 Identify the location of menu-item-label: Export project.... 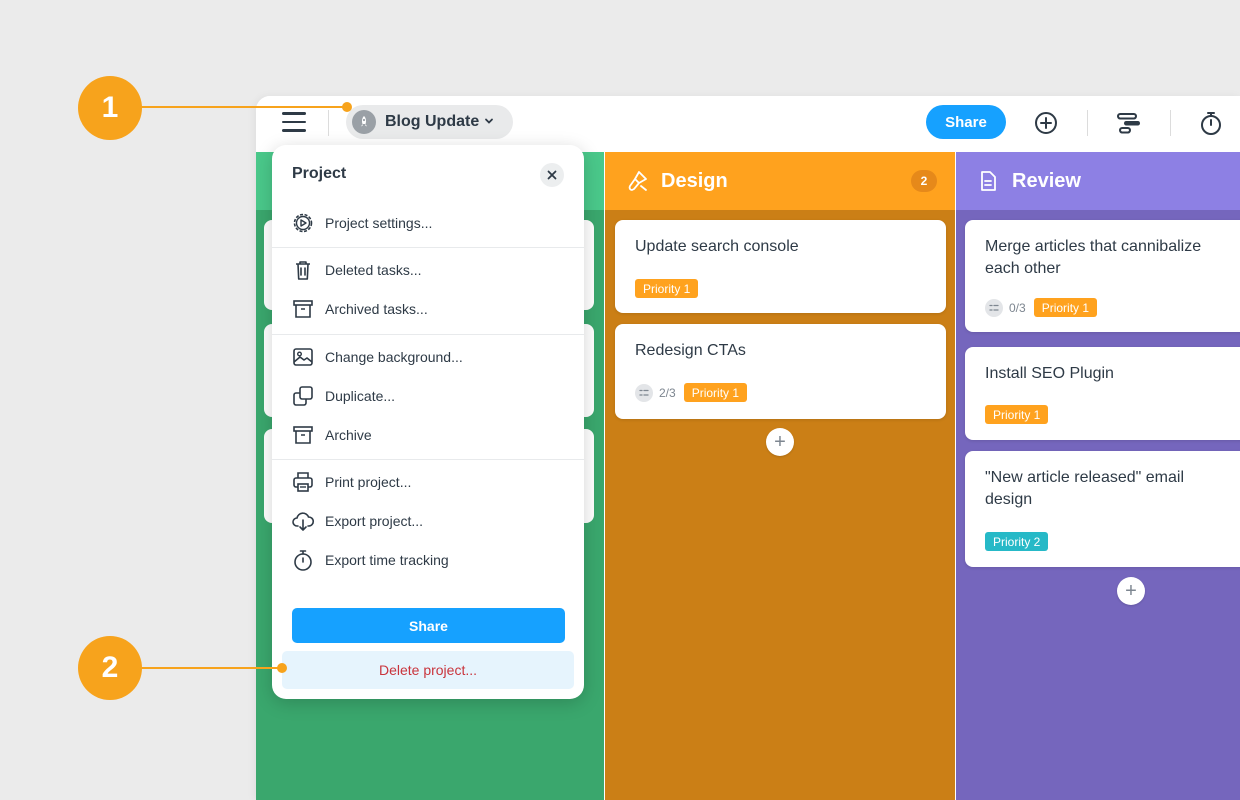
(374, 521).